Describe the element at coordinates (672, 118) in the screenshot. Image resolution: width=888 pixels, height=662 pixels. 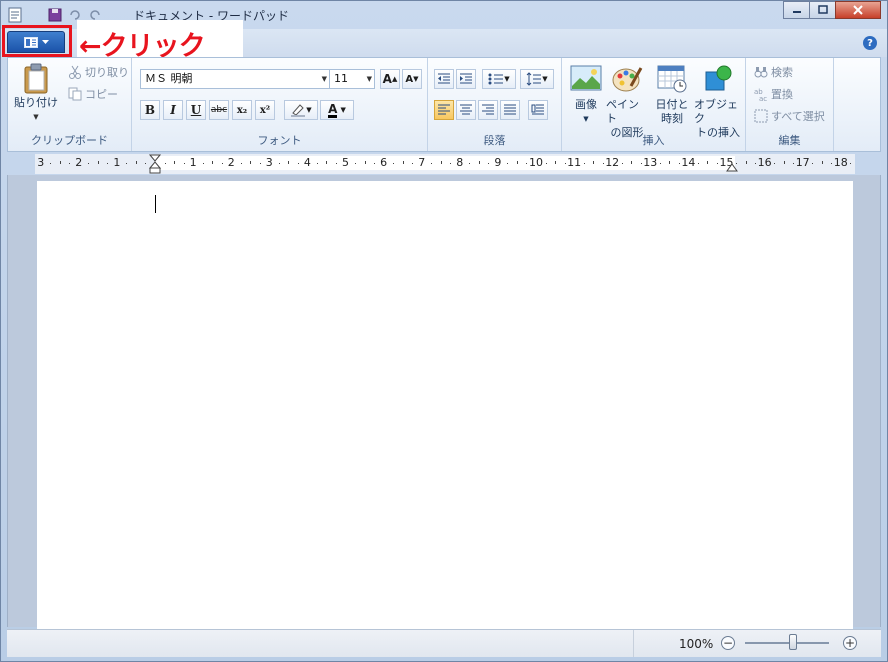
I see `date-time-label-line2: 時刻` at that location.